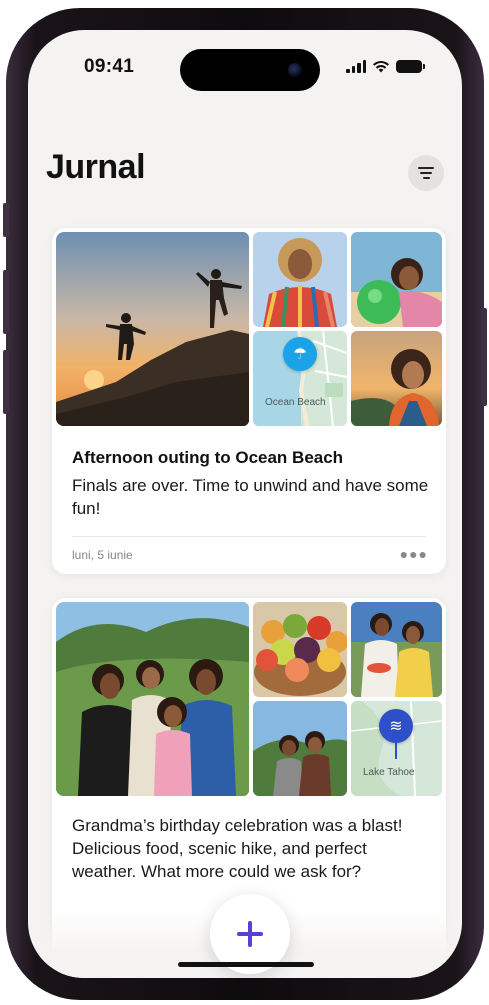 The image size is (489, 1005). Describe the element at coordinates (295, 402) in the screenshot. I see `map-location-label: Ocean Beach` at that location.